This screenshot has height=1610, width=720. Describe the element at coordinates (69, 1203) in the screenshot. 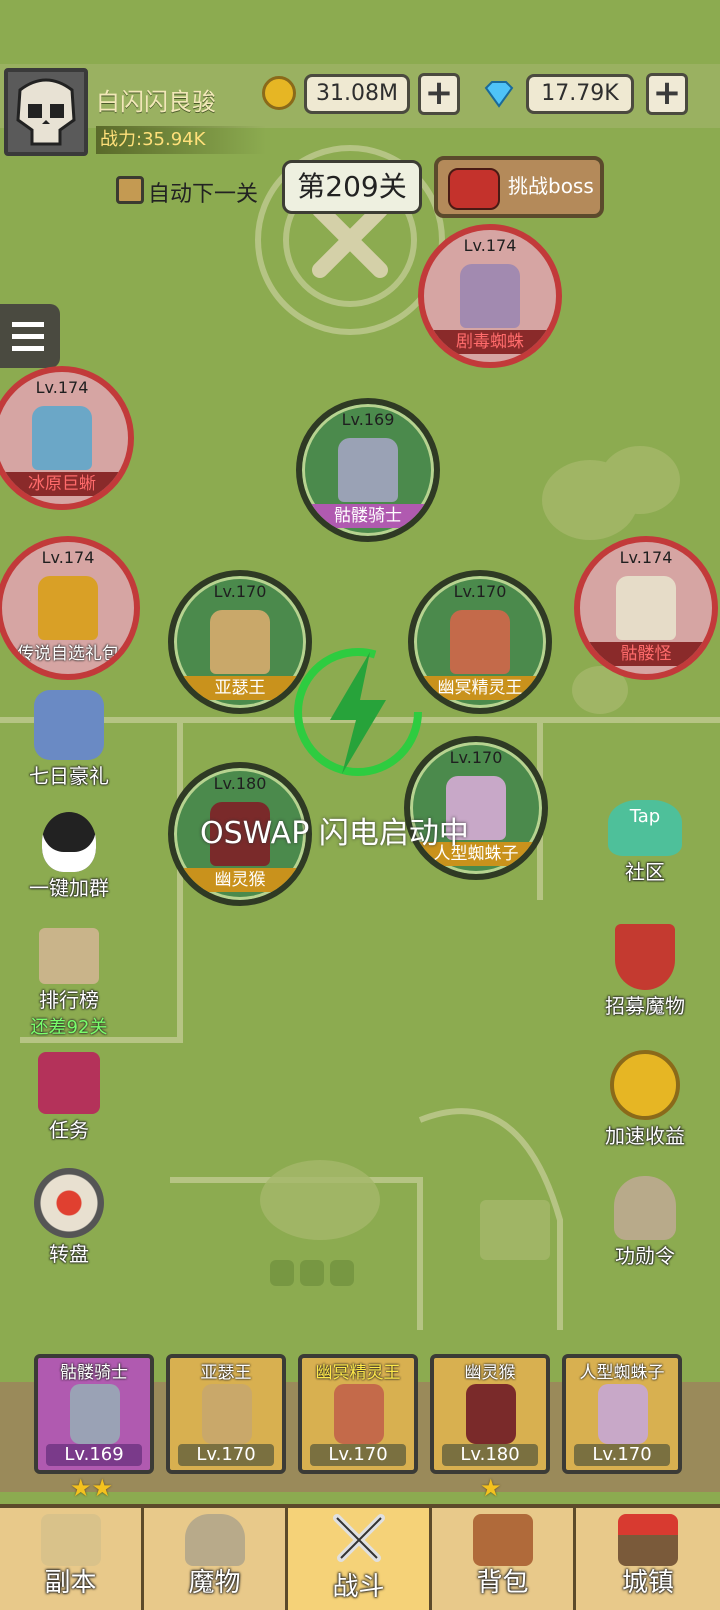

I see `wheel-icon` at that location.